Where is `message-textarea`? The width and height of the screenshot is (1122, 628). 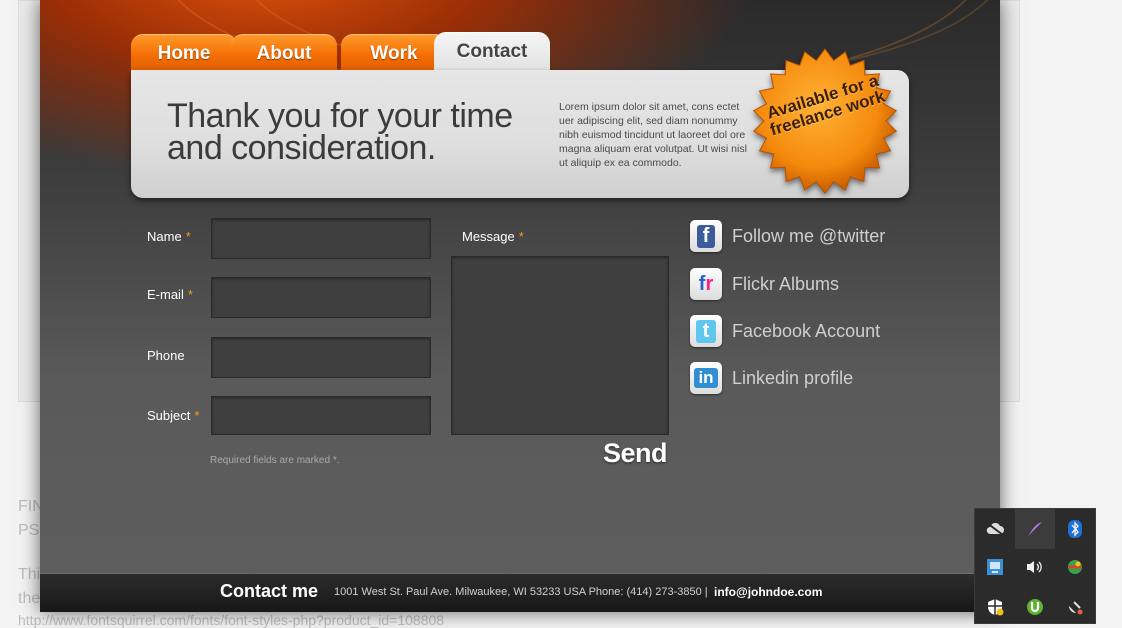 message-textarea is located at coordinates (560, 345).